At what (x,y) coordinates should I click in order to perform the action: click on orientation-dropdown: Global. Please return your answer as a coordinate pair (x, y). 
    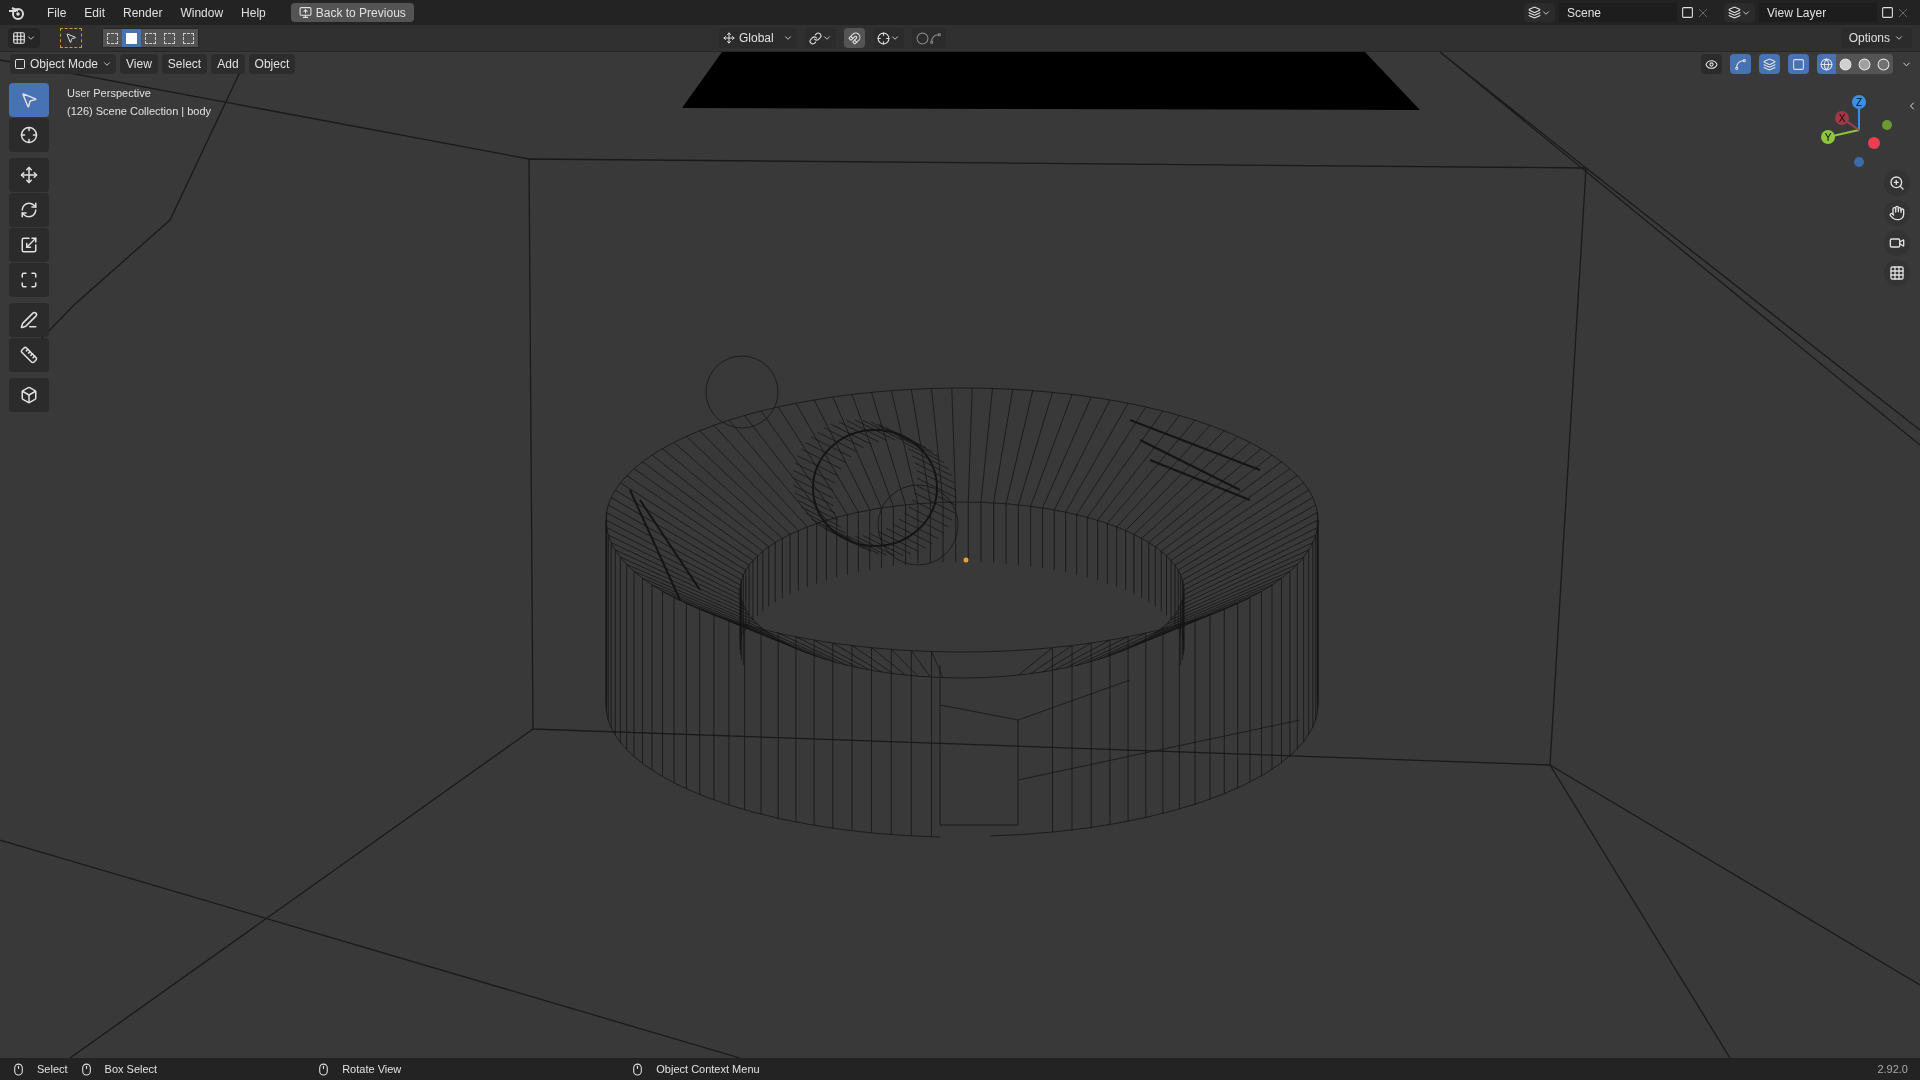
    Looking at the image, I should click on (758, 38).